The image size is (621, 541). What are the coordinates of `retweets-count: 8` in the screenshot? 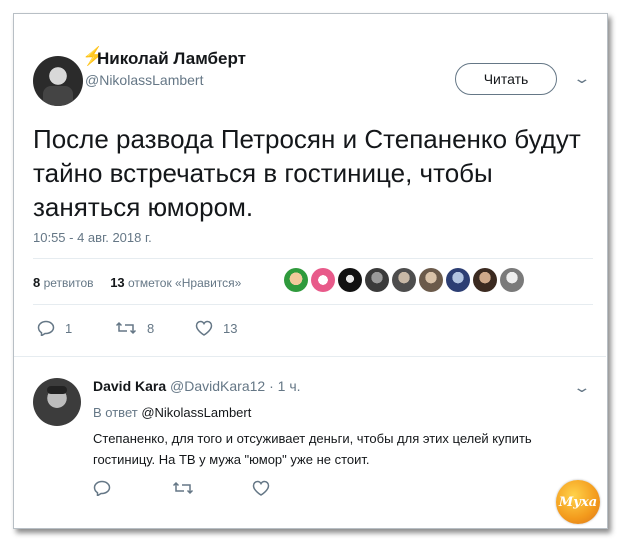 It's located at (36, 282).